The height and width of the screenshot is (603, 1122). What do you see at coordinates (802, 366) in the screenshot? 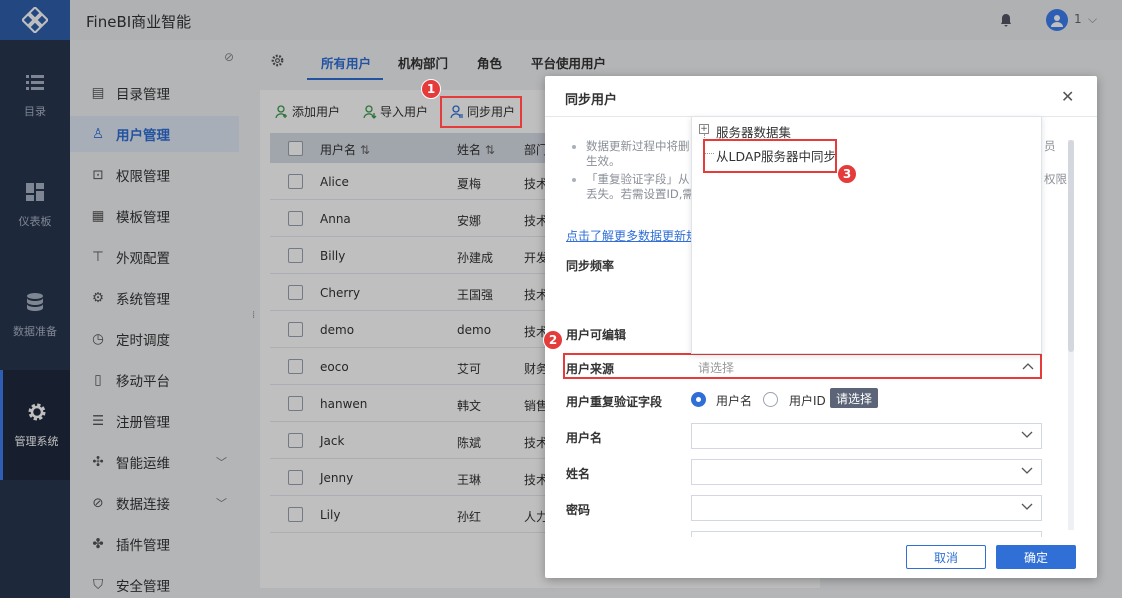
I see `highlight-user-source` at bounding box center [802, 366].